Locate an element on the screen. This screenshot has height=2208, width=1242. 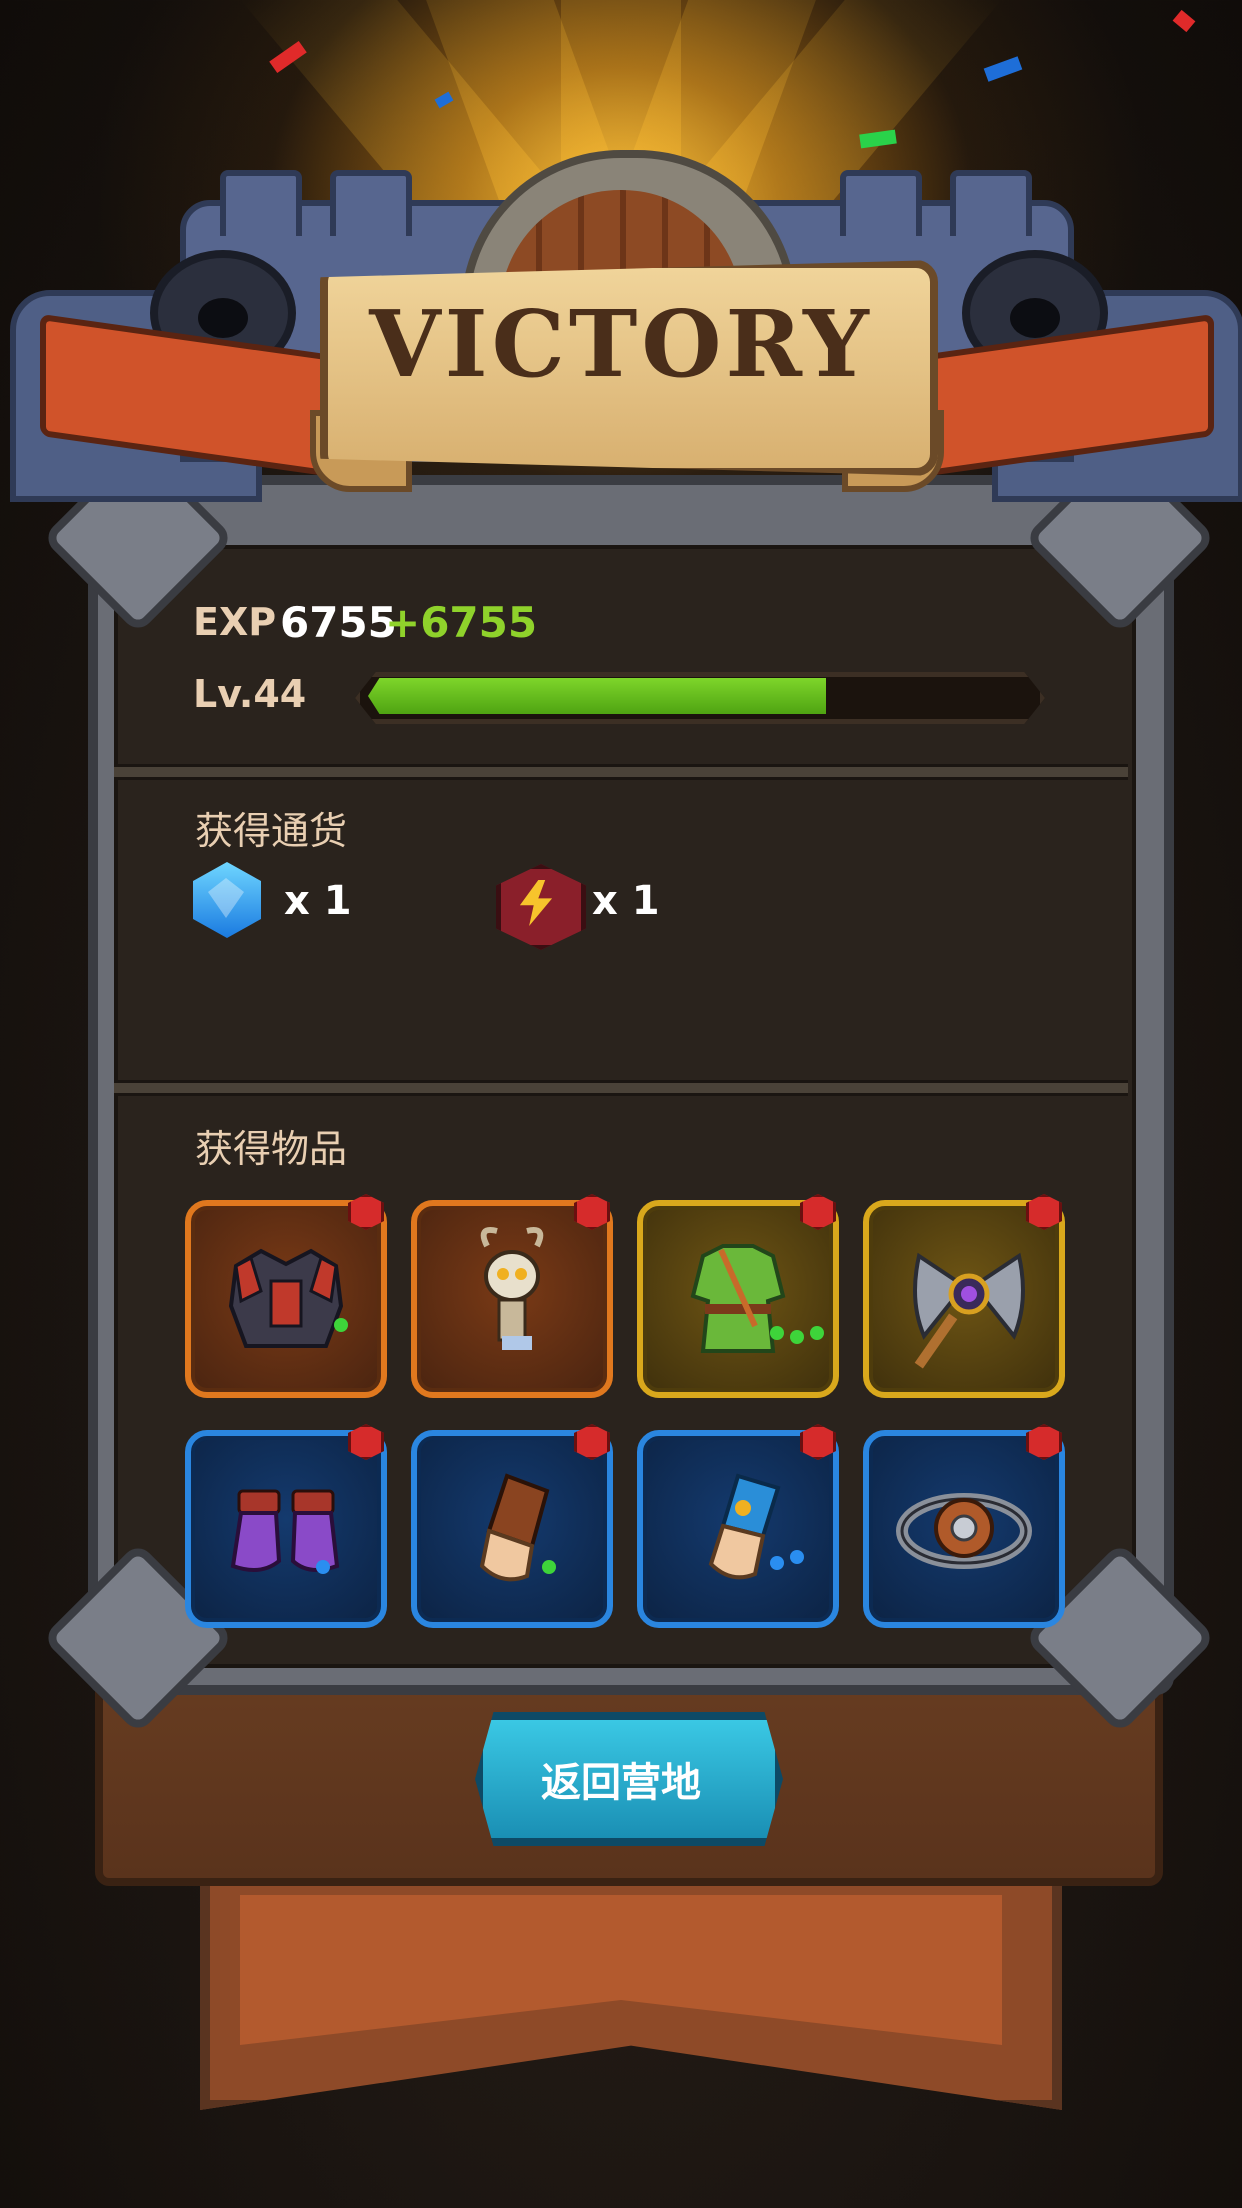
gem-quantity: x 1 is located at coordinates (318, 901).